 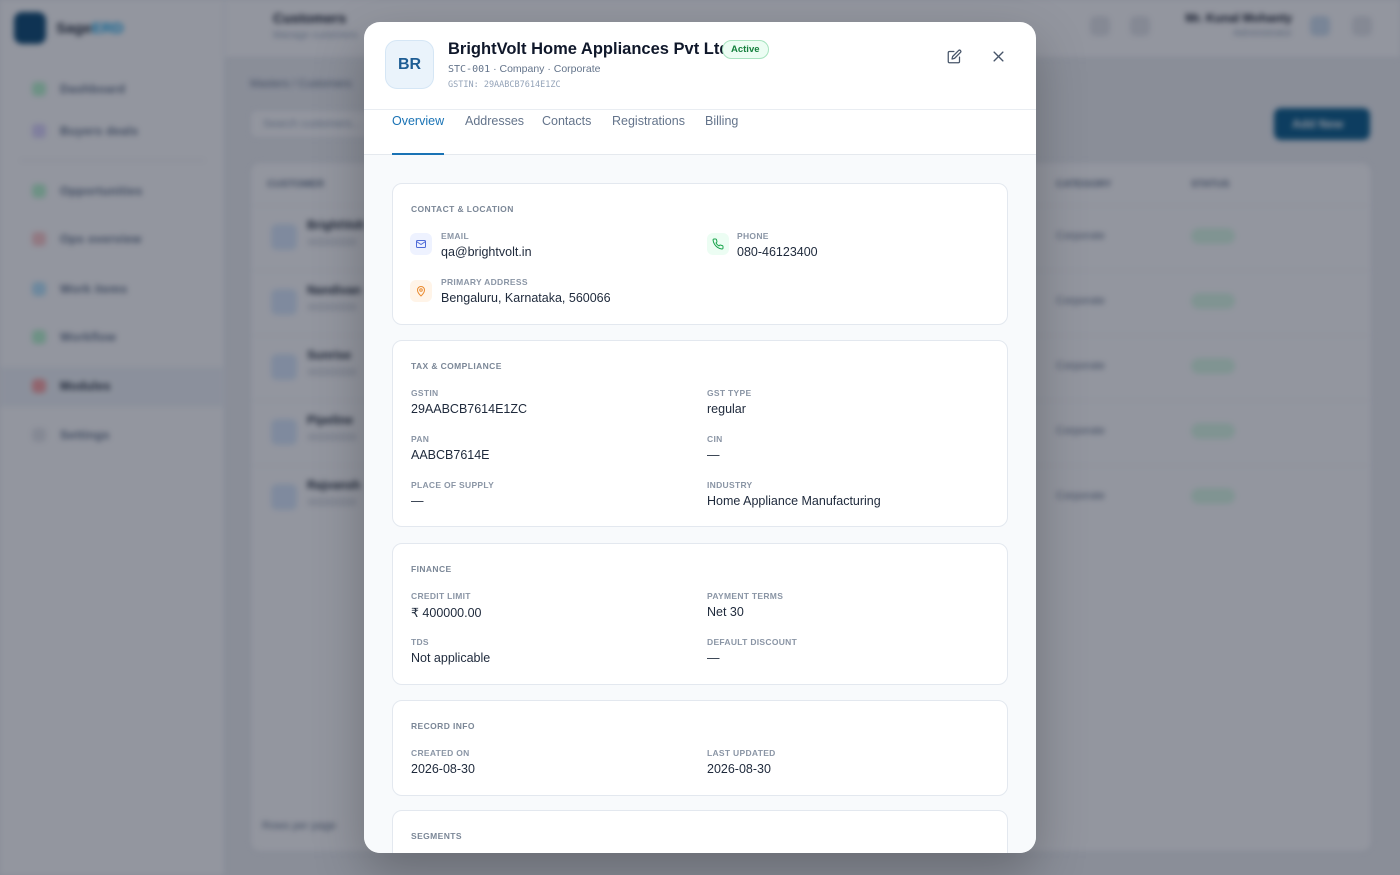 I want to click on tab-addresses: Addresses, so click(x=494, y=132).